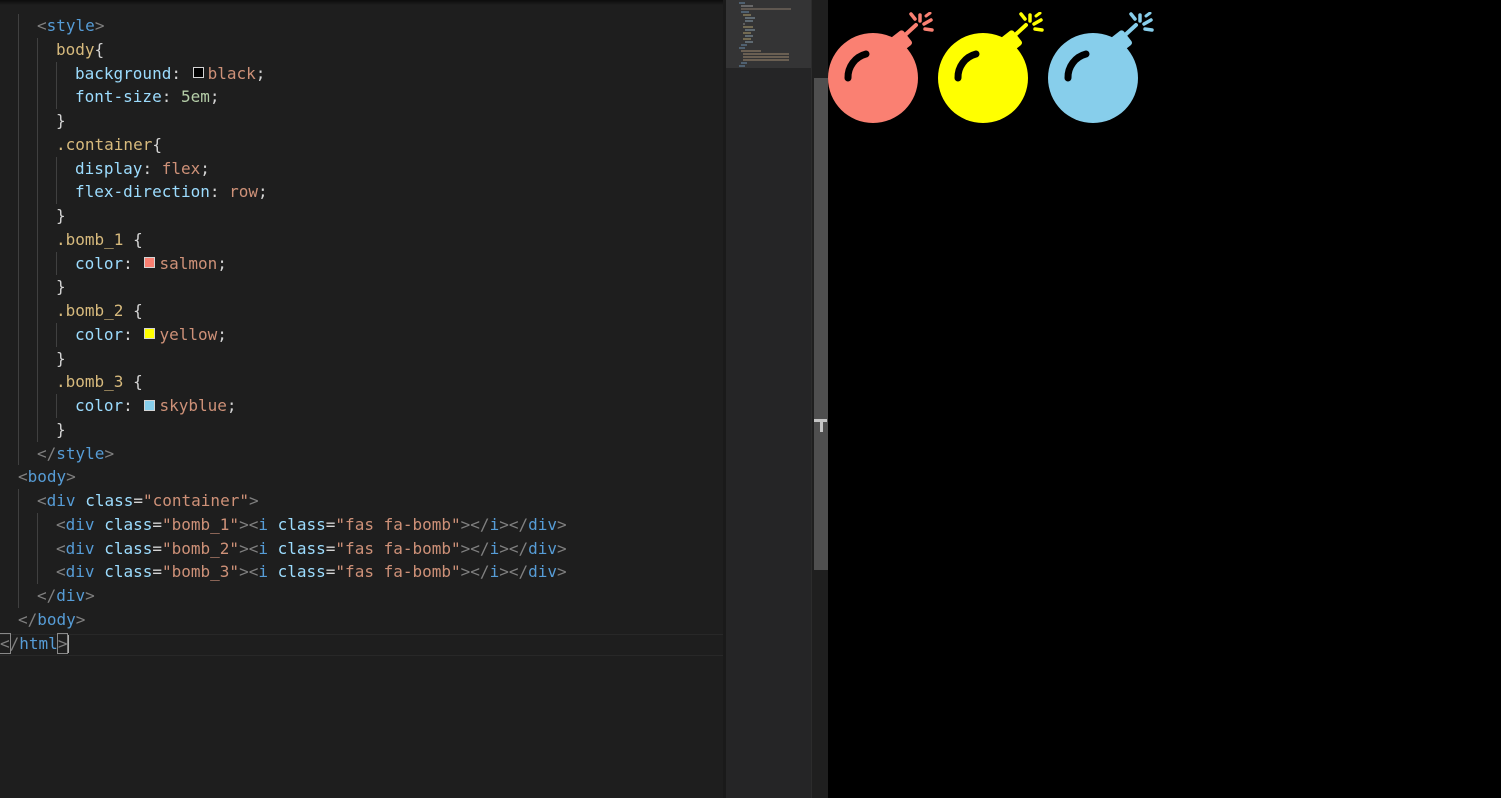 This screenshot has width=1501, height=798. I want to click on bomb-2-icon, so click(991, 67).